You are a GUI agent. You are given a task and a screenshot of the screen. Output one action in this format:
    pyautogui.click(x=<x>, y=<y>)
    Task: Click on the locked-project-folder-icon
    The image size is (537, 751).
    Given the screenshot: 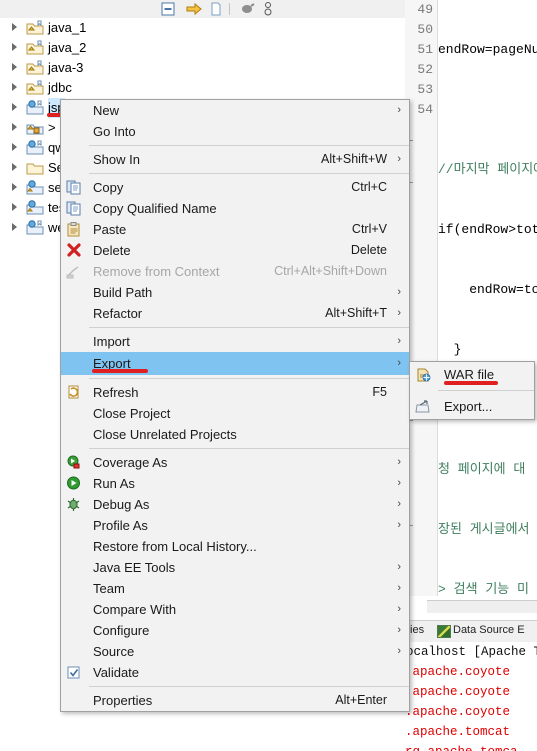 What is the action you would take?
    pyautogui.click(x=35, y=128)
    